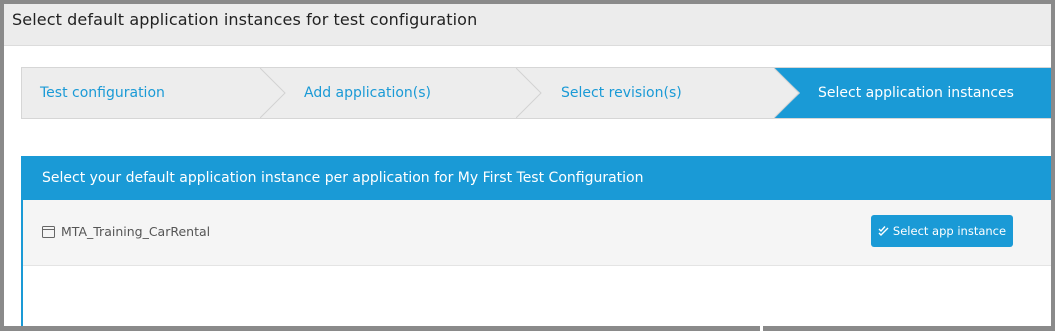 This screenshot has width=1055, height=331. Describe the element at coordinates (883, 231) in the screenshot. I see `double-check-icon` at that location.